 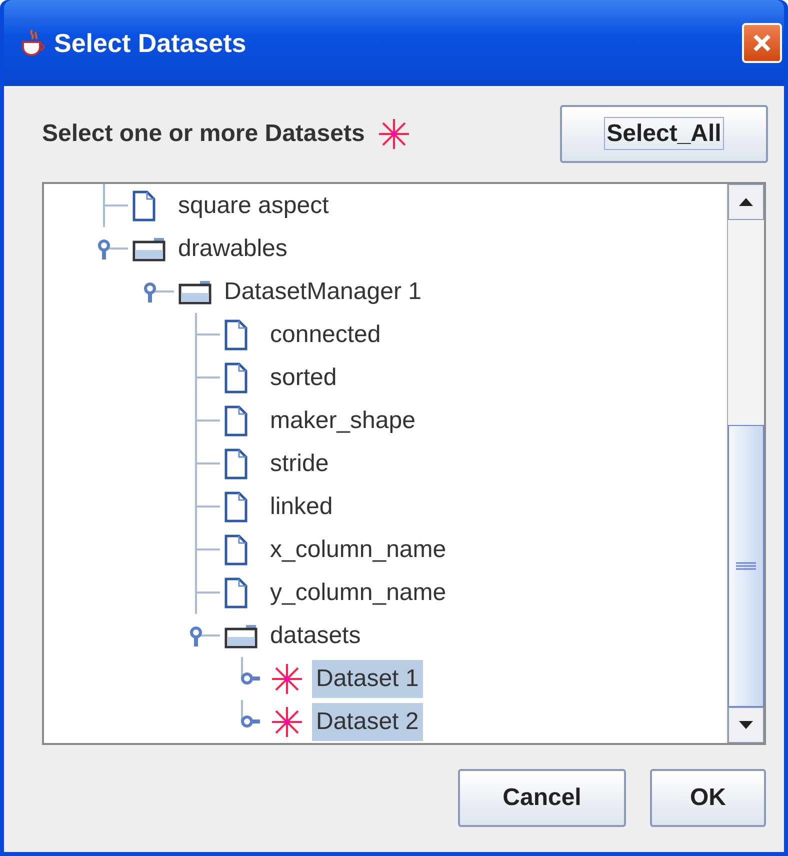 What do you see at coordinates (762, 43) in the screenshot?
I see `close-button` at bounding box center [762, 43].